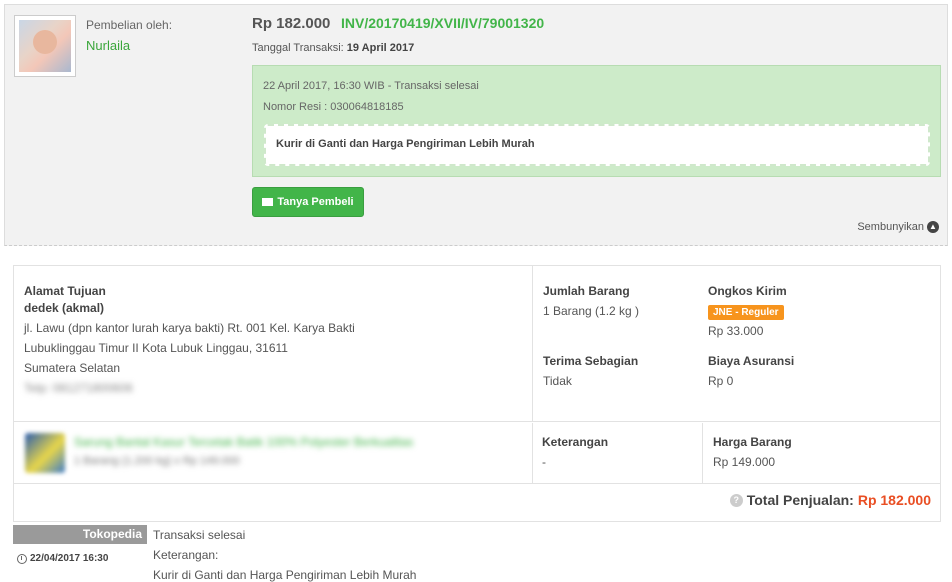 The height and width of the screenshot is (582, 952). Describe the element at coordinates (186, 555) in the screenshot. I see `history-note-label: Keterangan:` at that location.